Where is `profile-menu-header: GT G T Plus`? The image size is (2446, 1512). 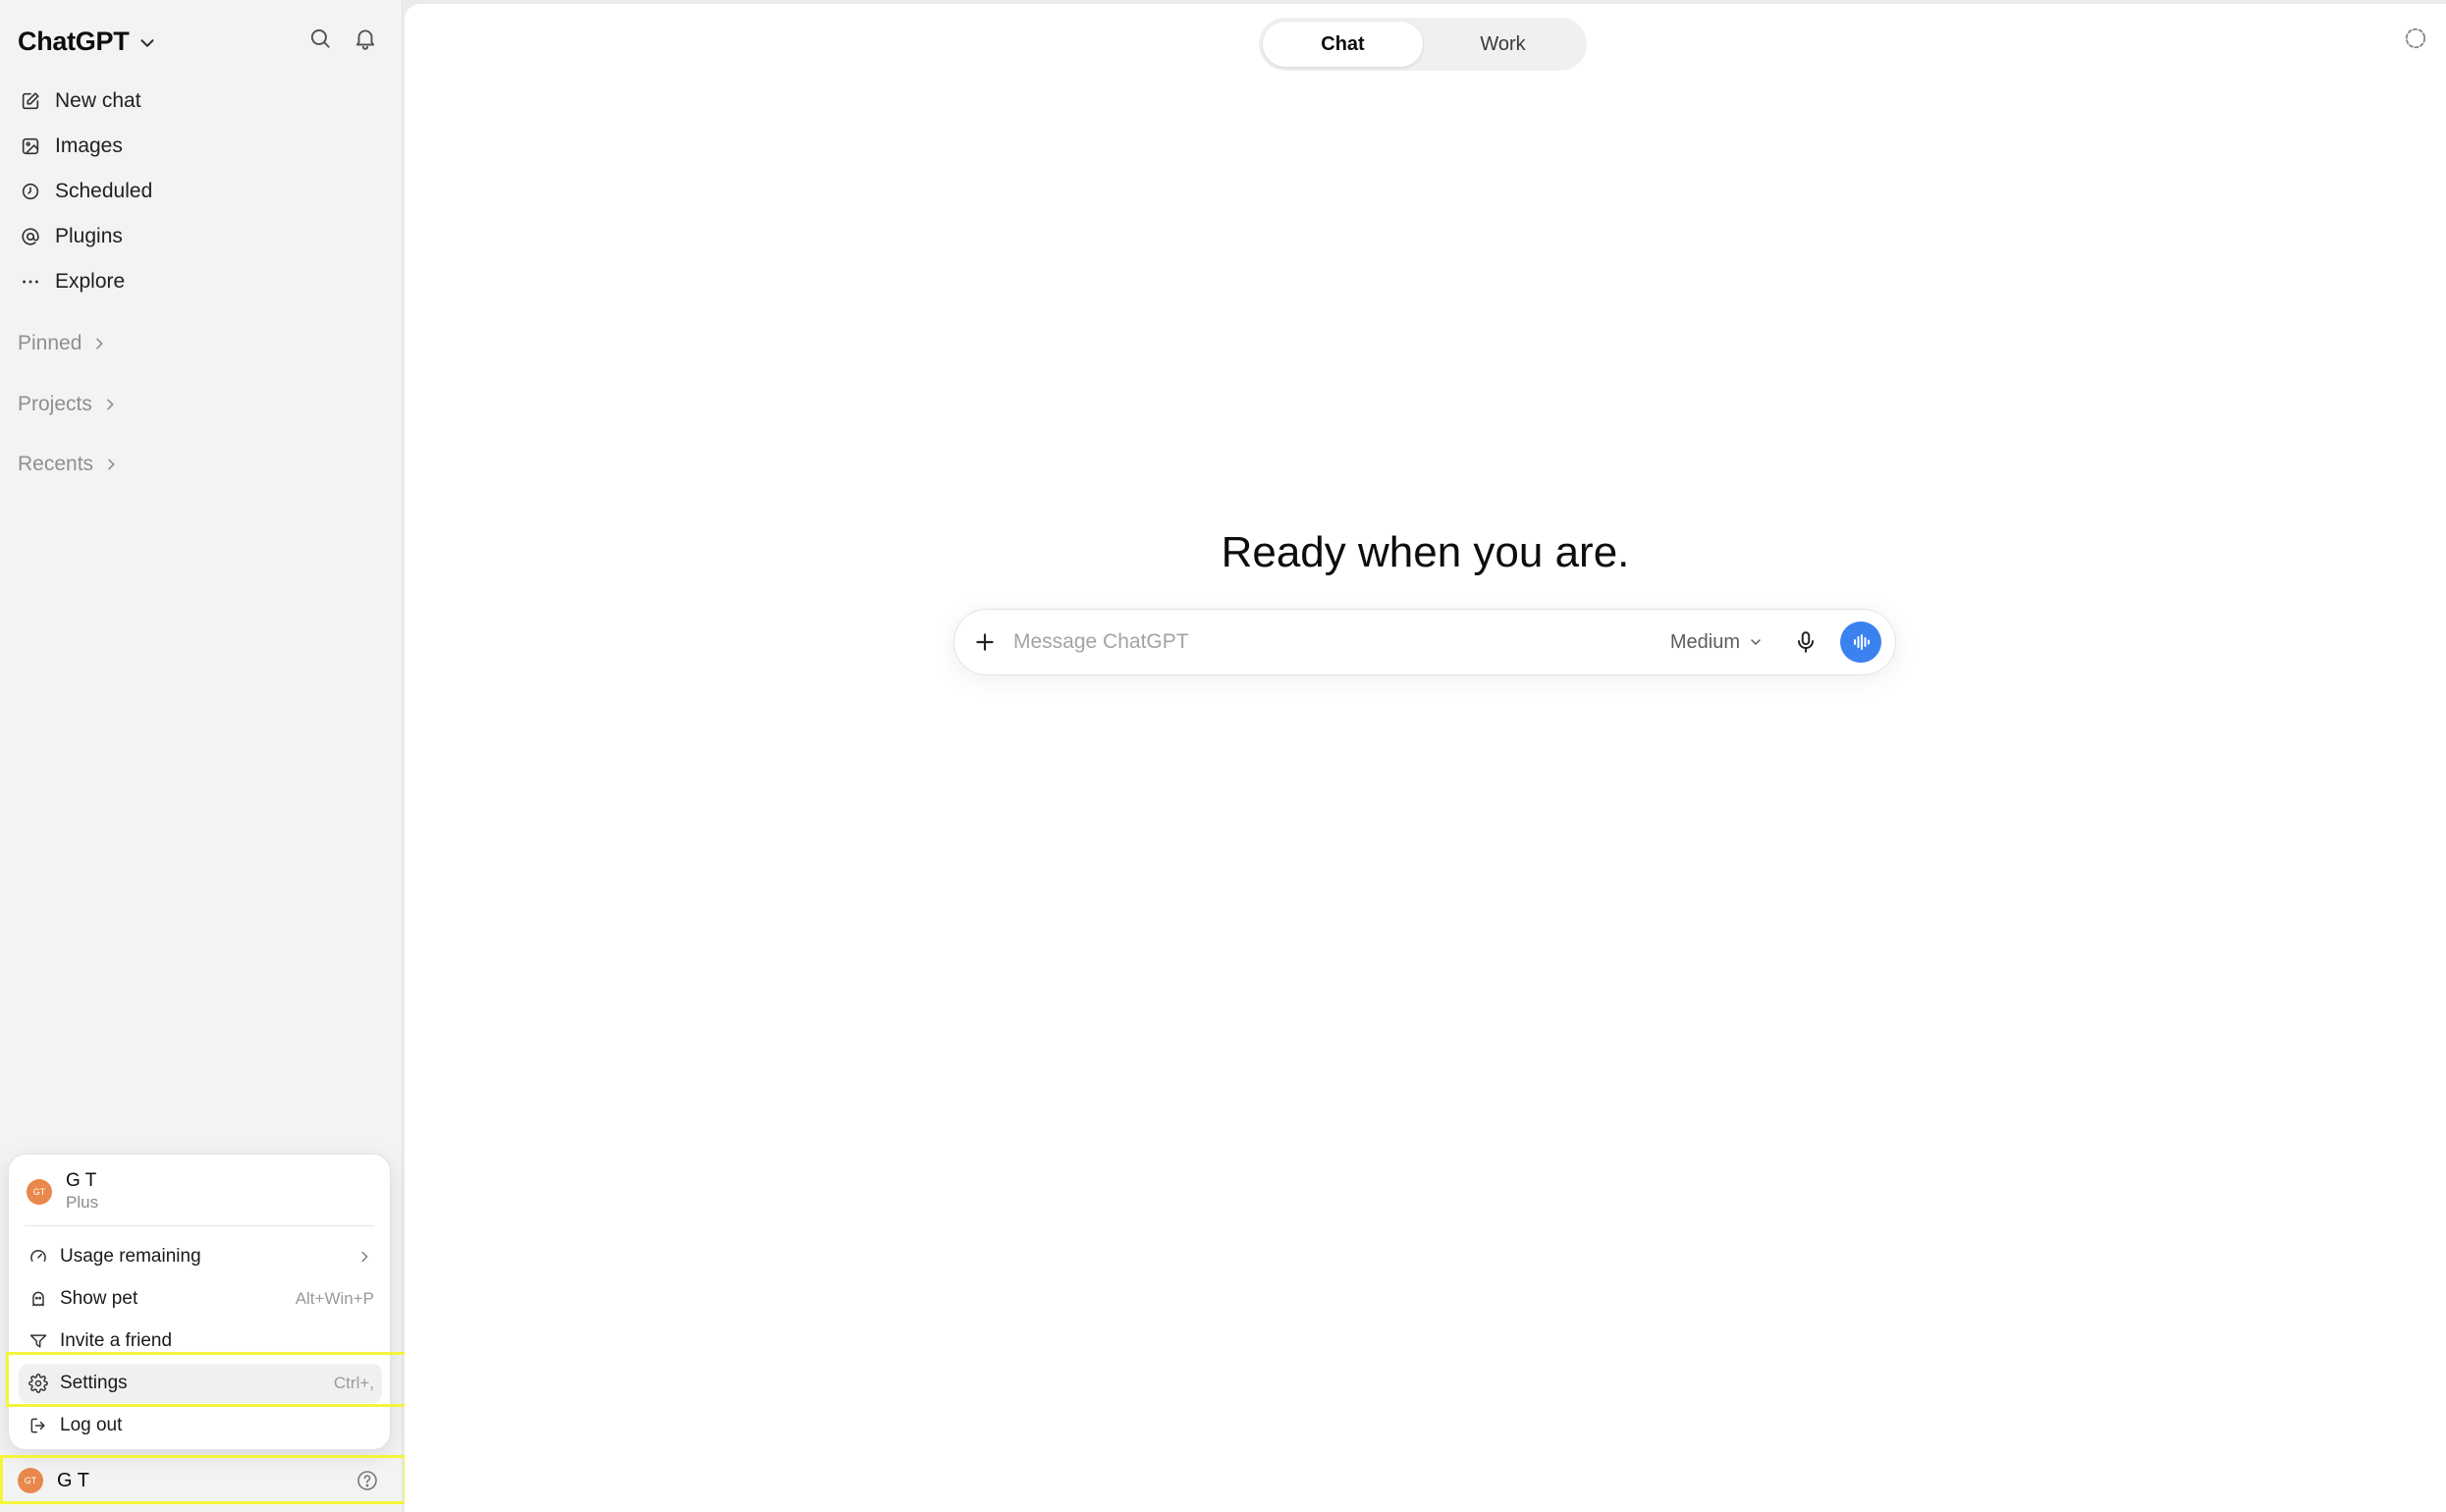
profile-menu-header: GT G T Plus is located at coordinates (63, 1192).